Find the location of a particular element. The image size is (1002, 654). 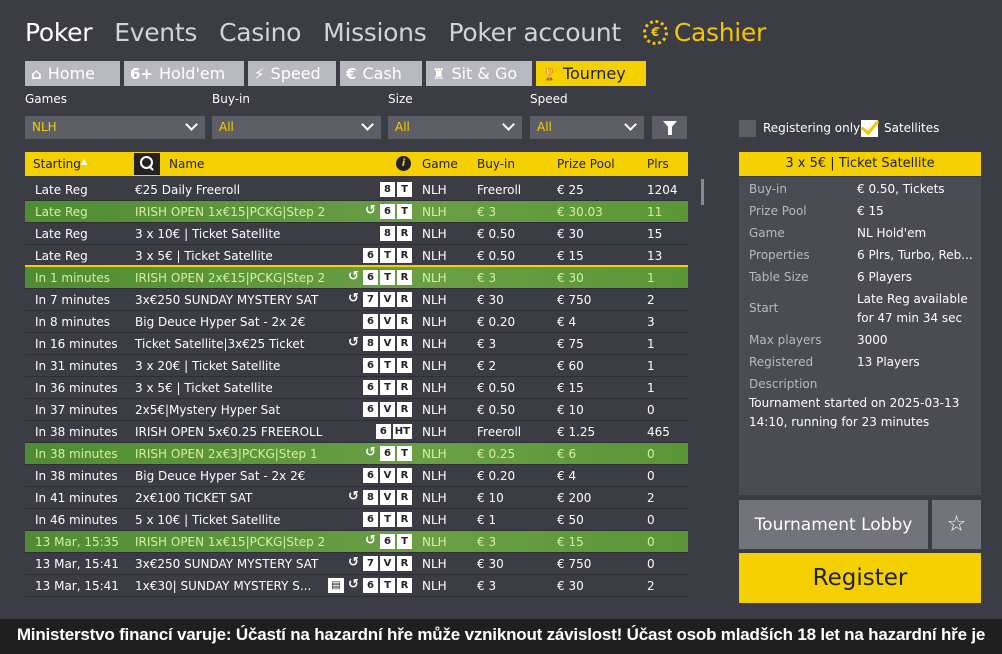

row-prize: € 50 is located at coordinates (570, 520).